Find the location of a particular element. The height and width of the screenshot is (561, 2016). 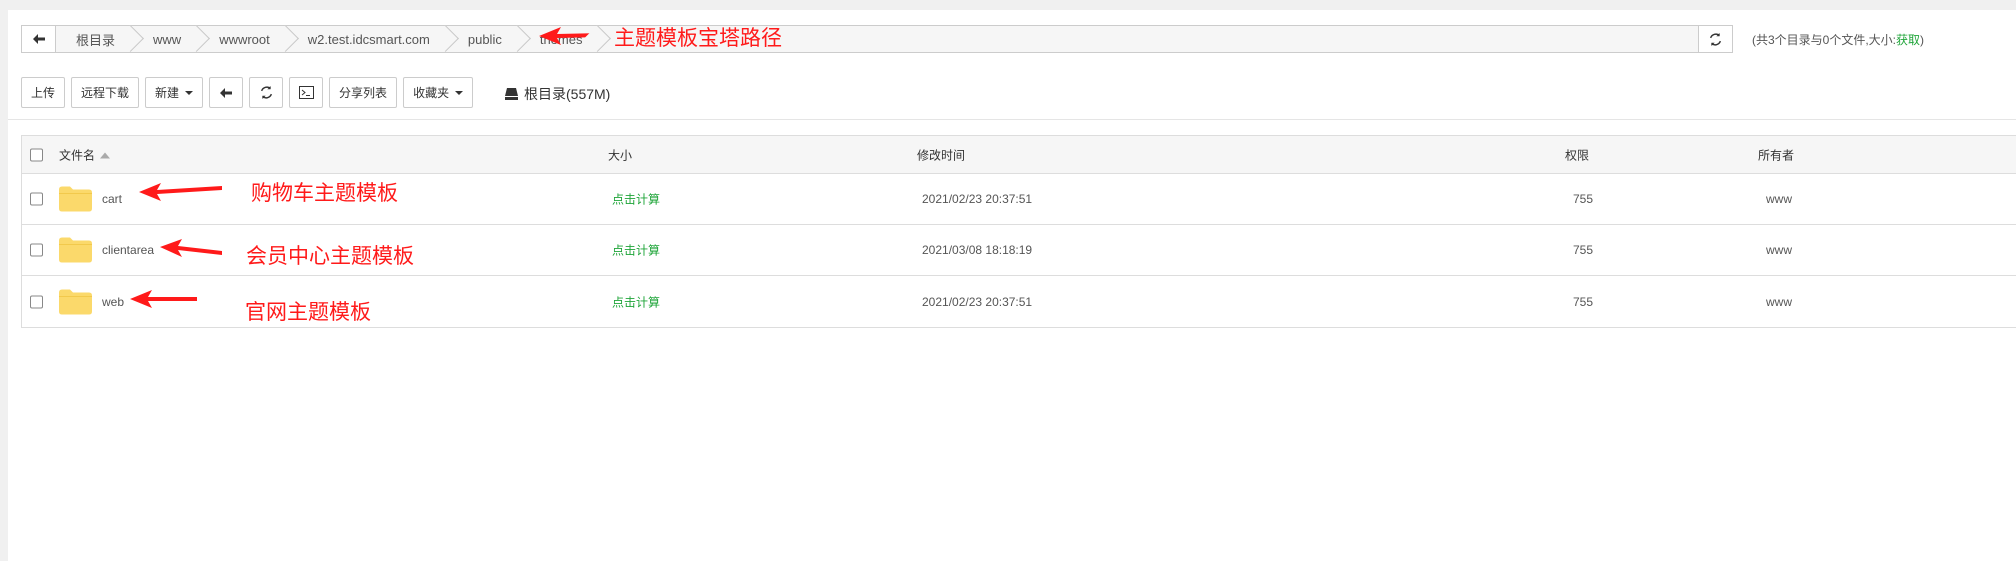

terminal-button is located at coordinates (306, 92).